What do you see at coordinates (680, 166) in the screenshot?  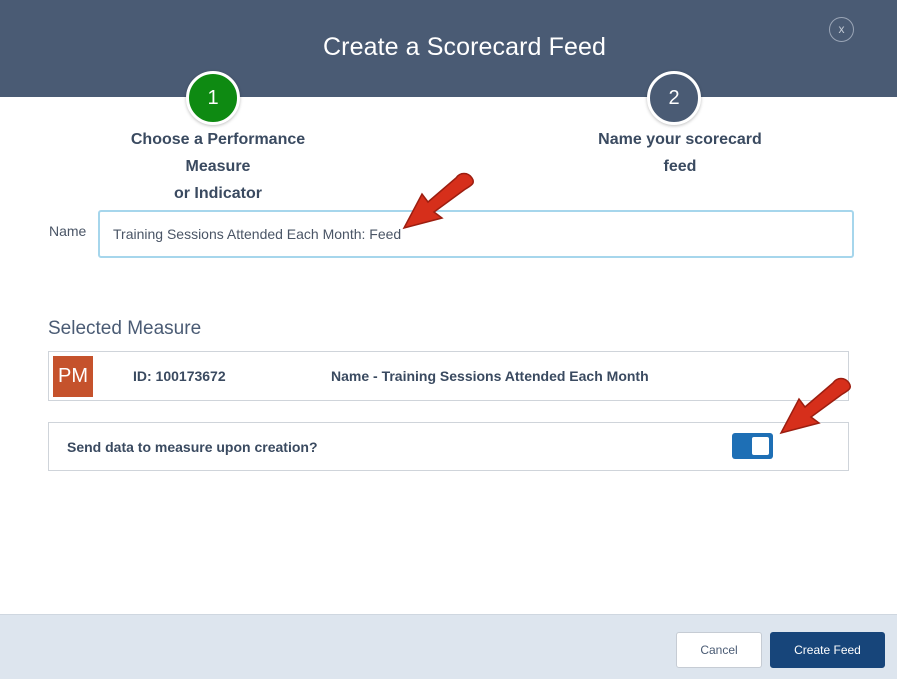 I see `step-2-label-line2: feed` at bounding box center [680, 166].